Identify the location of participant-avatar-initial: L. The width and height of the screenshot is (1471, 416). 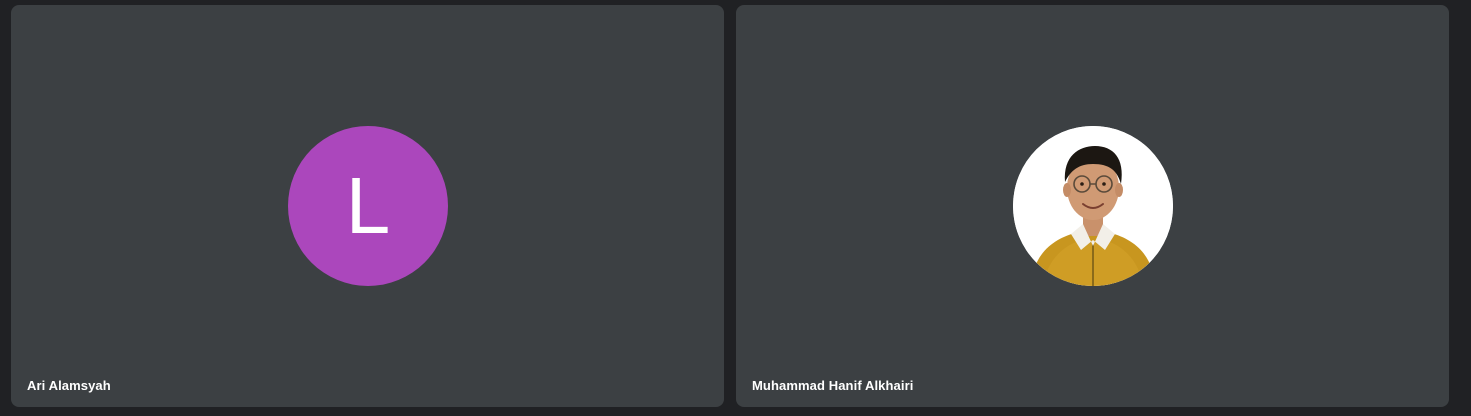
(368, 206).